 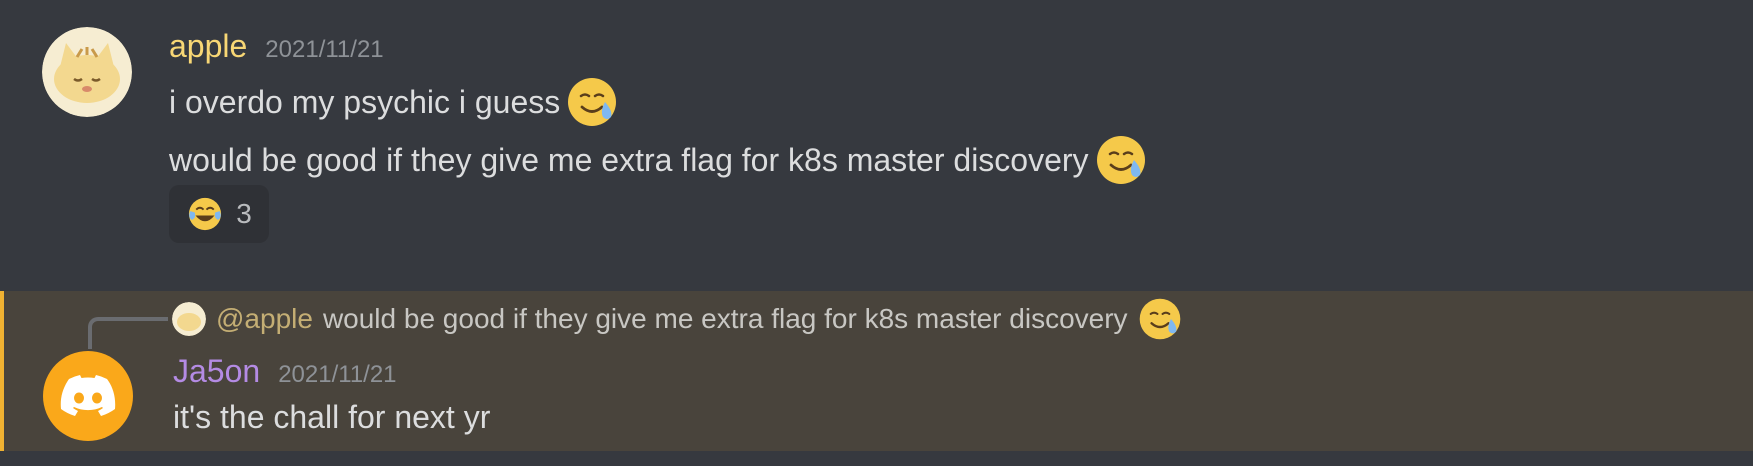 I want to click on message-line: it's the chall for next yr, so click(x=331, y=417).